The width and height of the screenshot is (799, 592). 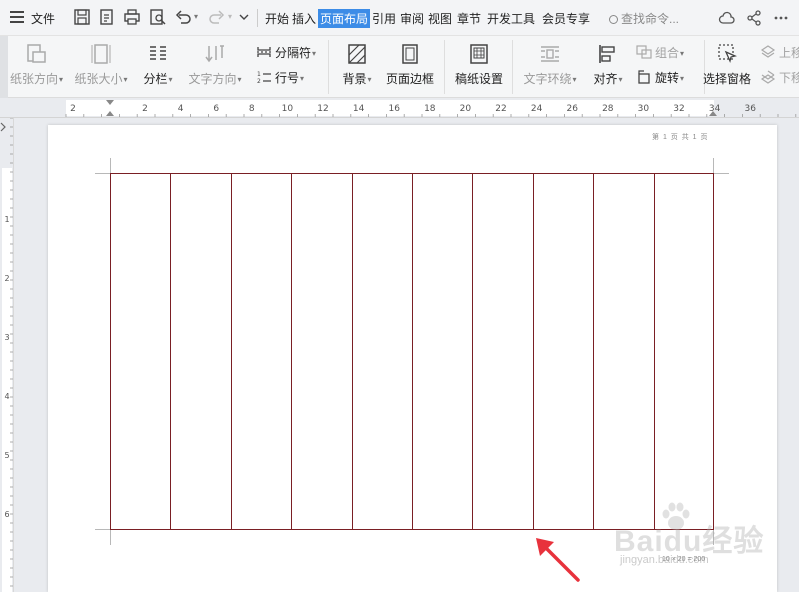 I want to click on paper-orientation-button: 纸张方向▾, so click(x=36, y=64).